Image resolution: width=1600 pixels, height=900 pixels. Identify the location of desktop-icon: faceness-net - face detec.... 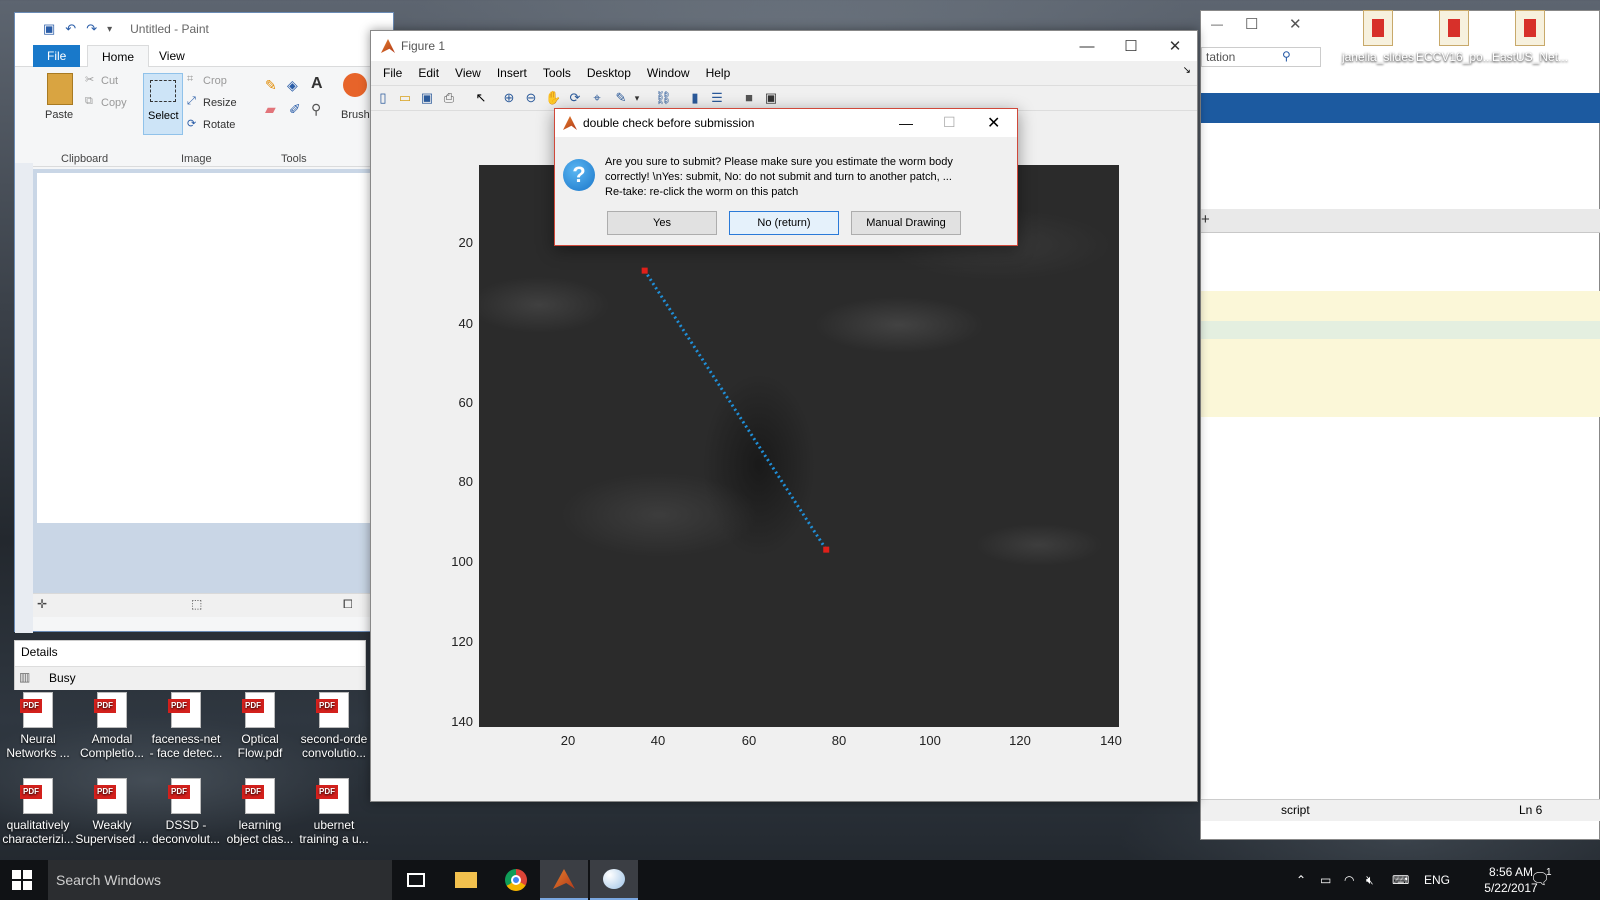
(186, 726).